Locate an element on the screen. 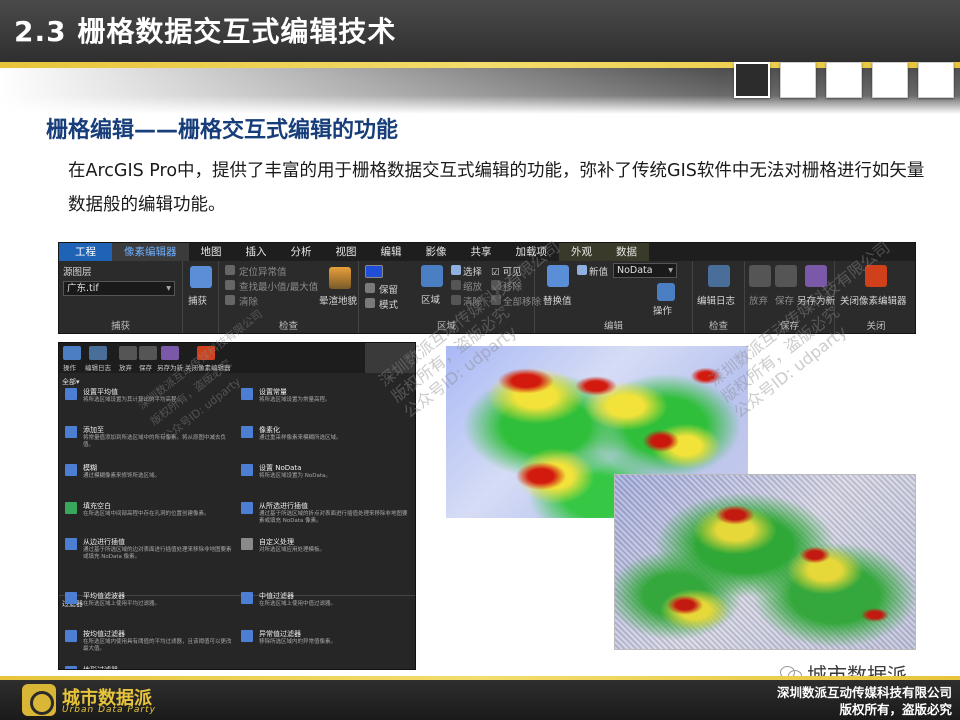 The image size is (960, 720). save-button: 保存 is located at coordinates (784, 300).